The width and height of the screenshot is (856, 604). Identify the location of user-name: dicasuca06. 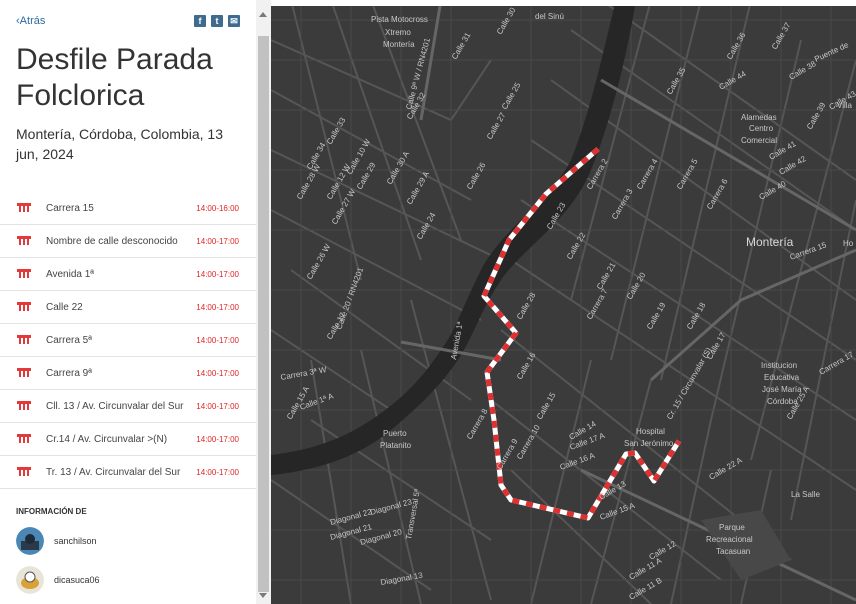
(77, 580).